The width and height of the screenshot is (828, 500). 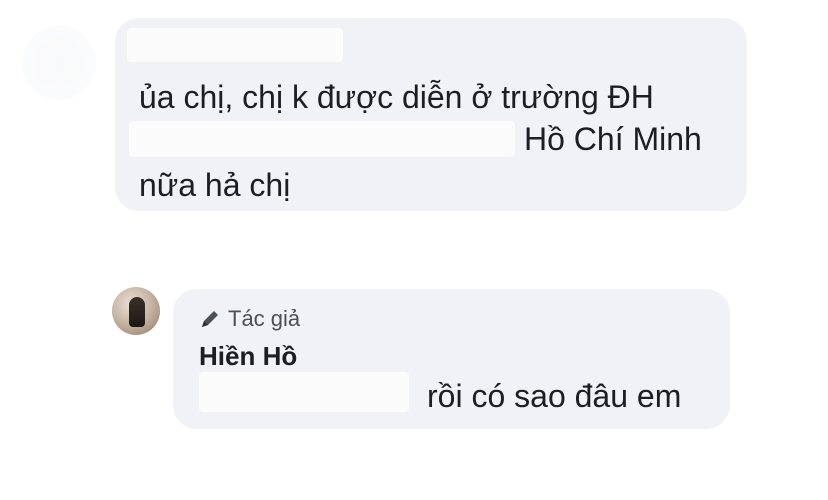 What do you see at coordinates (215, 185) in the screenshot?
I see `comment-text-line-3: nữa hả chị` at bounding box center [215, 185].